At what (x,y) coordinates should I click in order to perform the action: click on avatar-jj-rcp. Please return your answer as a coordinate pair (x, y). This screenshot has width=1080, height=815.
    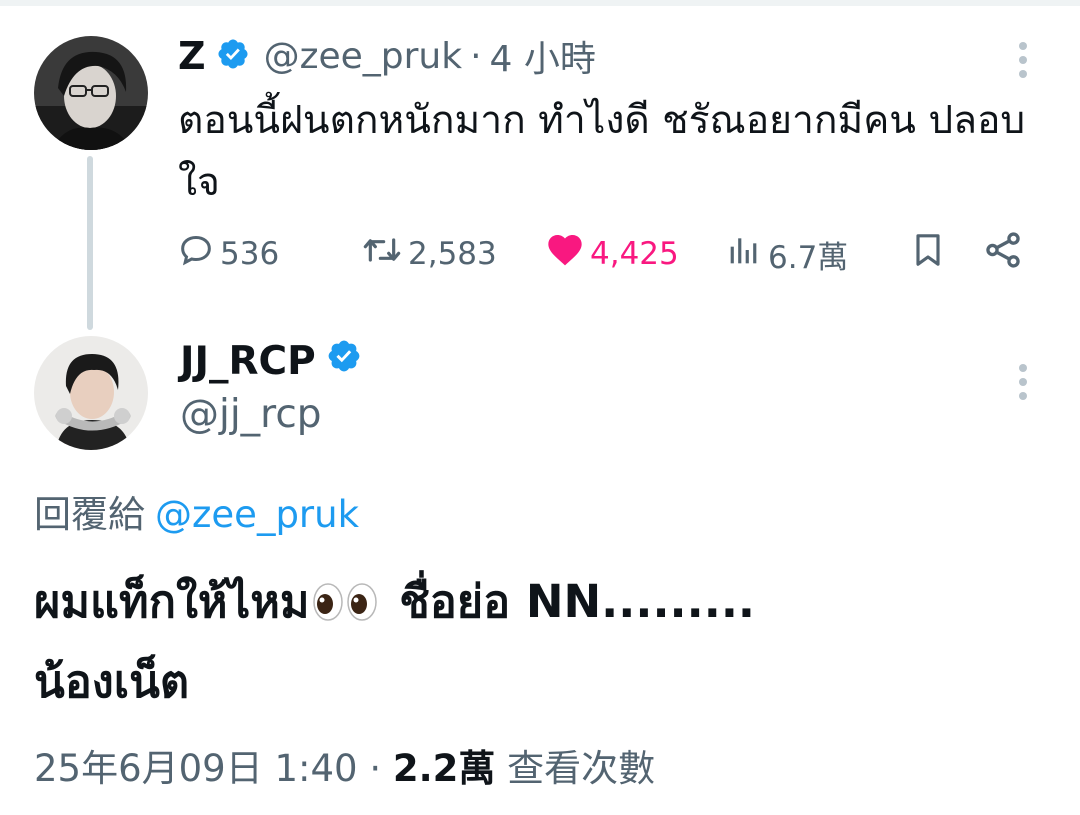
    Looking at the image, I should click on (91, 393).